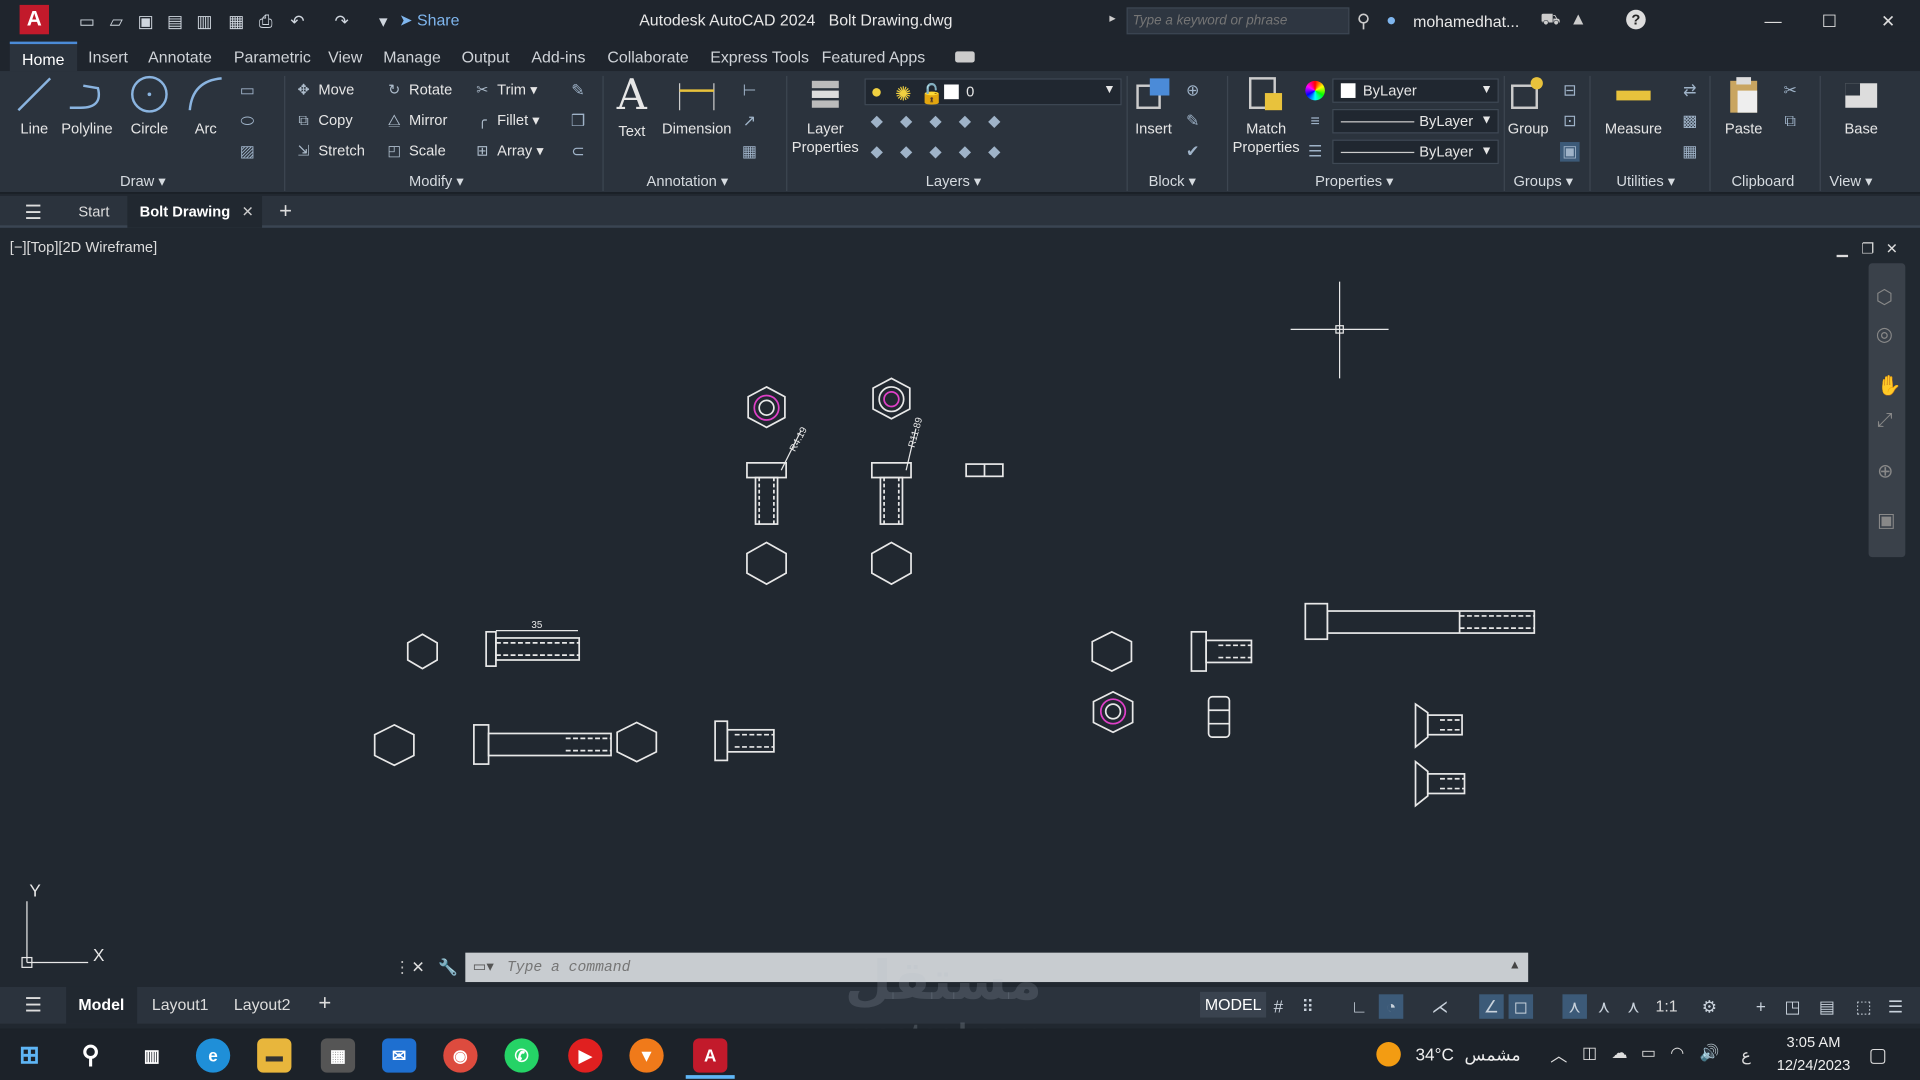  Describe the element at coordinates (1172, 181) in the screenshot. I see `block-panel-label: Block ▾` at that location.